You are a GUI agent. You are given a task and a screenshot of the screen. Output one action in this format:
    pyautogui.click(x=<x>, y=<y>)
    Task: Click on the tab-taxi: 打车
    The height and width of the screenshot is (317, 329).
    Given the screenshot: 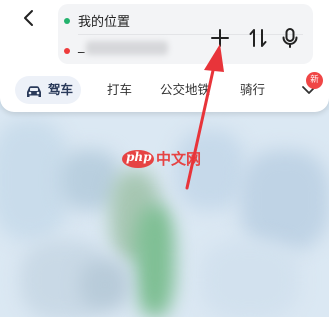 What is the action you would take?
    pyautogui.click(x=119, y=90)
    